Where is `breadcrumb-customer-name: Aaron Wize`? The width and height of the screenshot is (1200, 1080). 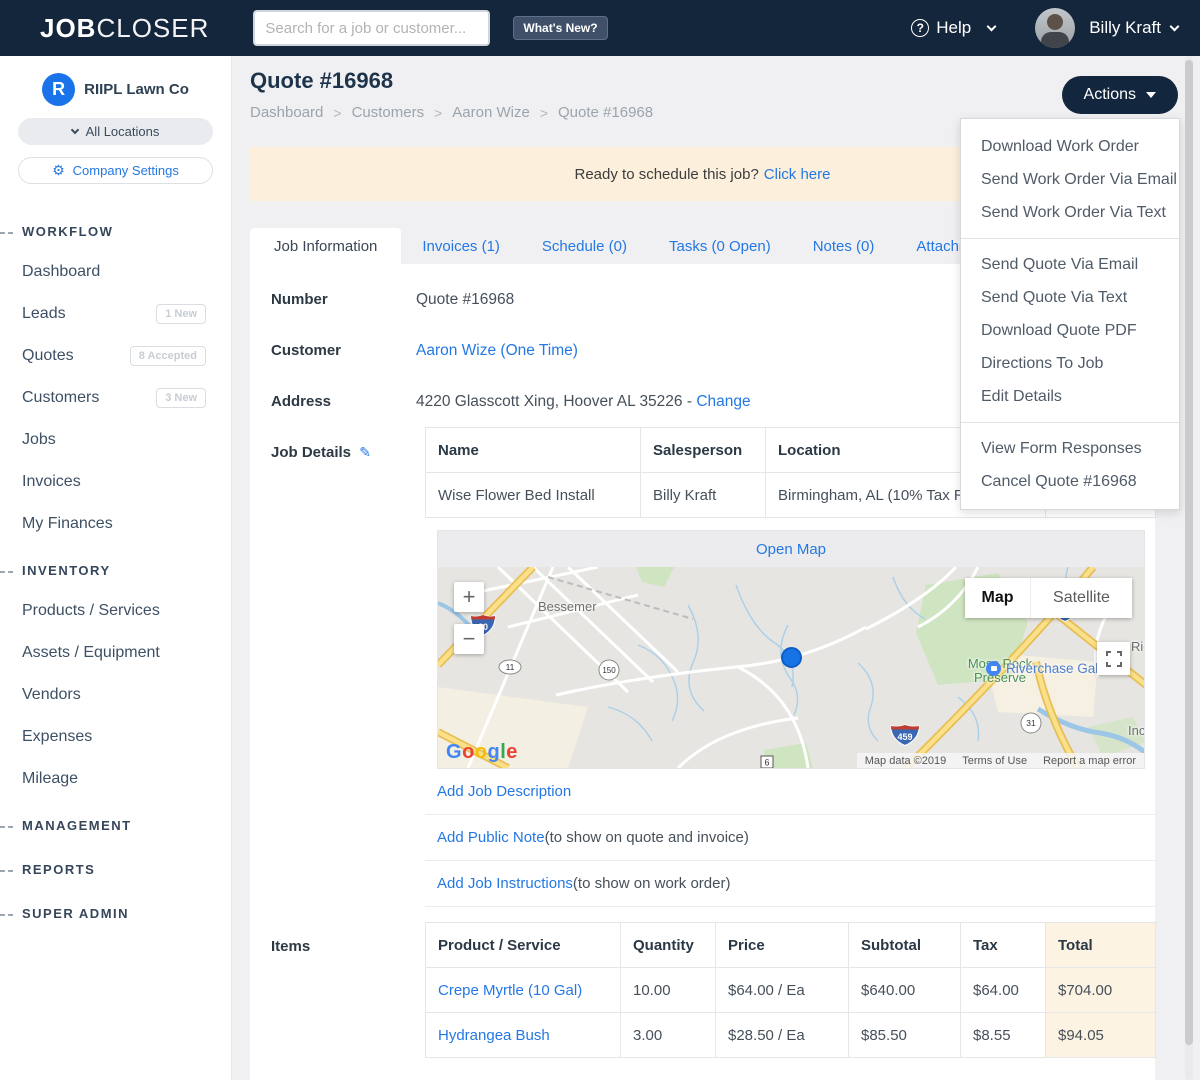 breadcrumb-customer-name: Aaron Wize is located at coordinates (491, 112).